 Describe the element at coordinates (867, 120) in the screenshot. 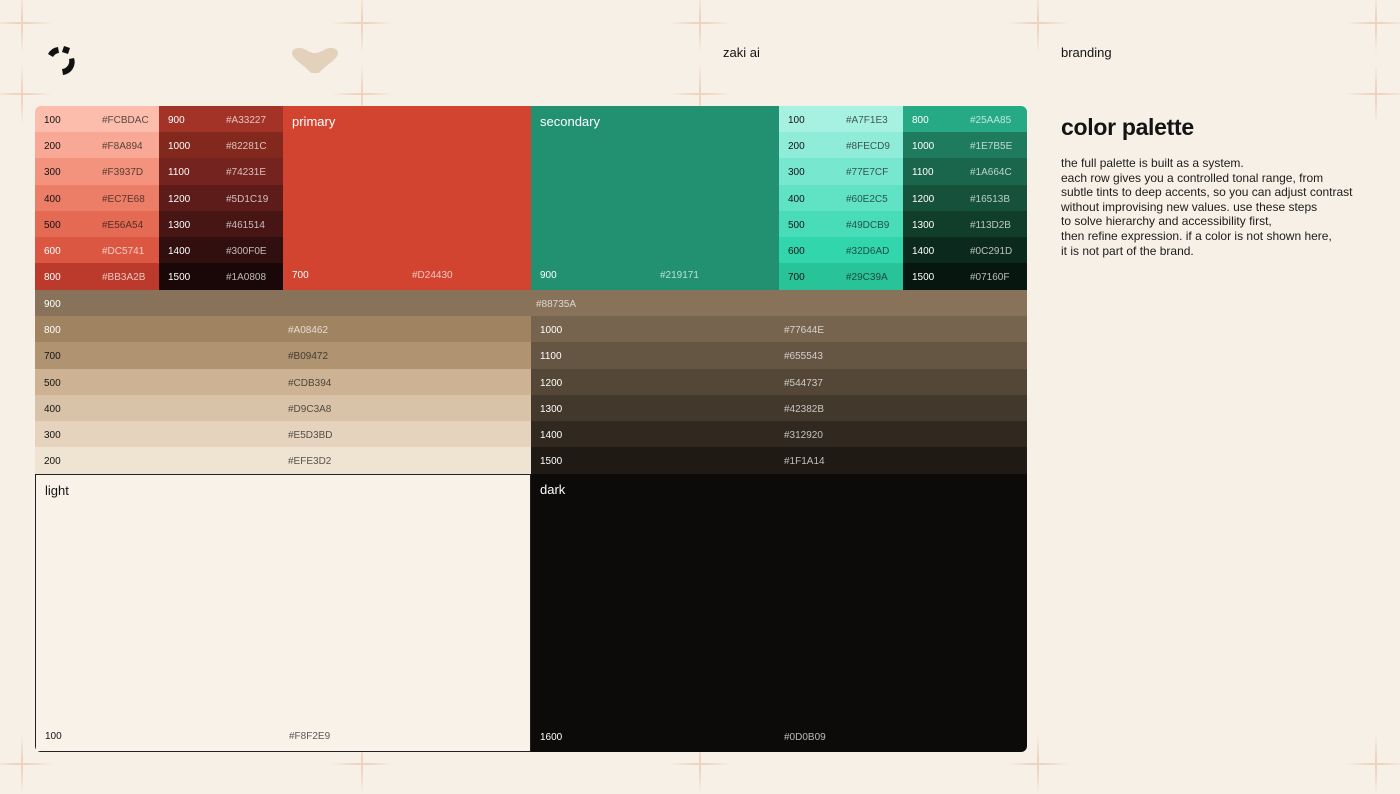

I see `swatch-hex: #A7F1E3` at that location.